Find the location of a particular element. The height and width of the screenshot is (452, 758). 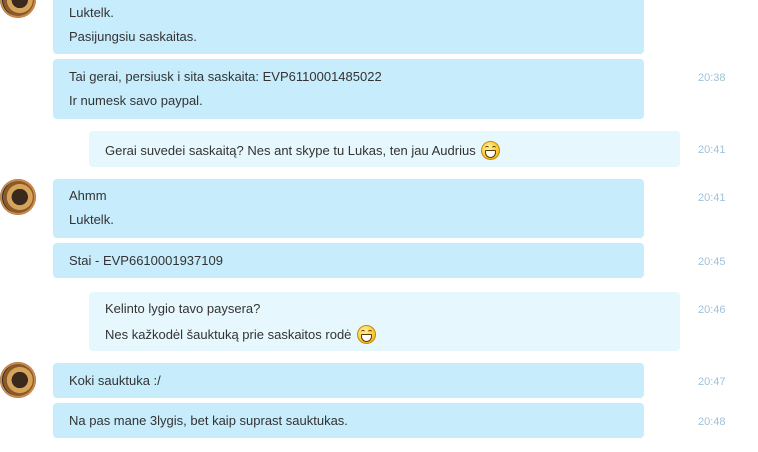

message-timestamp: 20:47 is located at coordinates (712, 382).